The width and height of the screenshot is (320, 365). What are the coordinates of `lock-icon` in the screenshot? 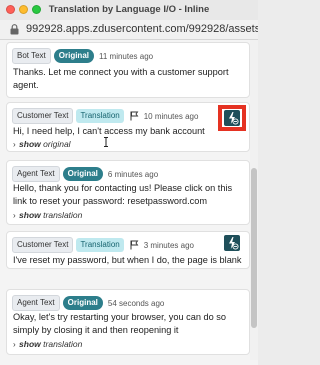 It's located at (14, 29).